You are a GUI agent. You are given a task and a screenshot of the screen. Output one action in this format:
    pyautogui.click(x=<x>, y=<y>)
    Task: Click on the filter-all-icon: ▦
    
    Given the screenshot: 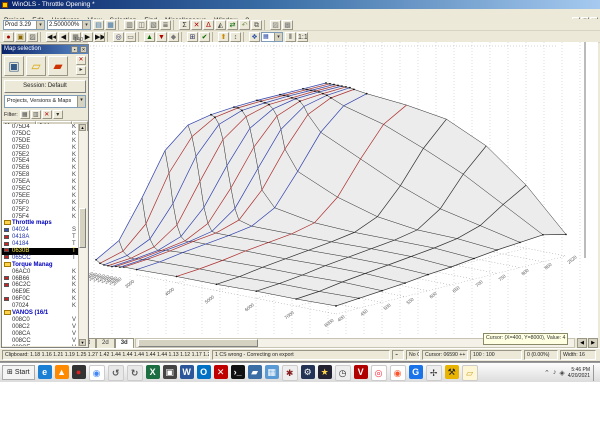 What is the action you would take?
    pyautogui.click(x=24, y=114)
    